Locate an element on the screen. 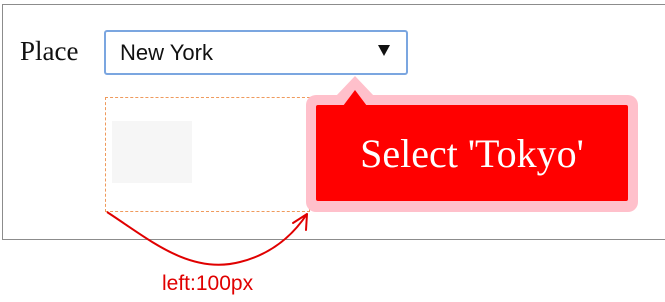 The height and width of the screenshot is (302, 665). offset-annotation-label: left:100px is located at coordinates (208, 283).